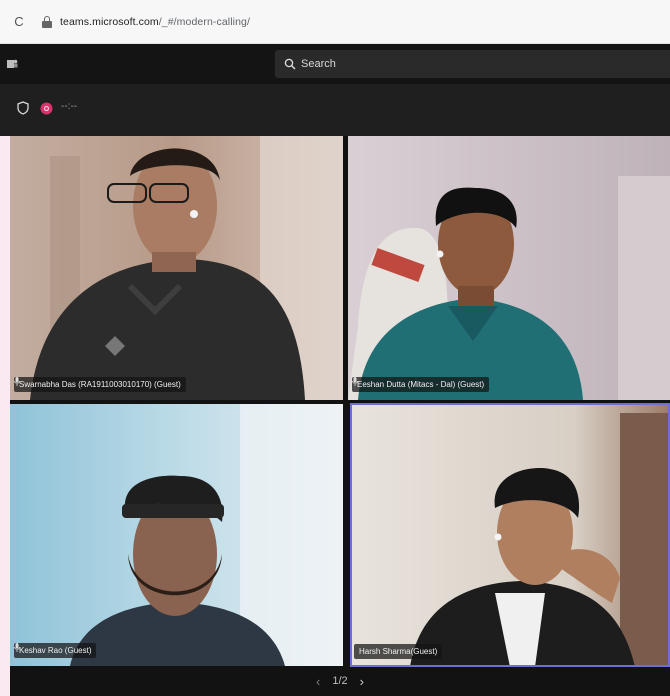 This screenshot has width=670, height=696. What do you see at coordinates (318, 681) in the screenshot?
I see `previous-page-button: ‹` at bounding box center [318, 681].